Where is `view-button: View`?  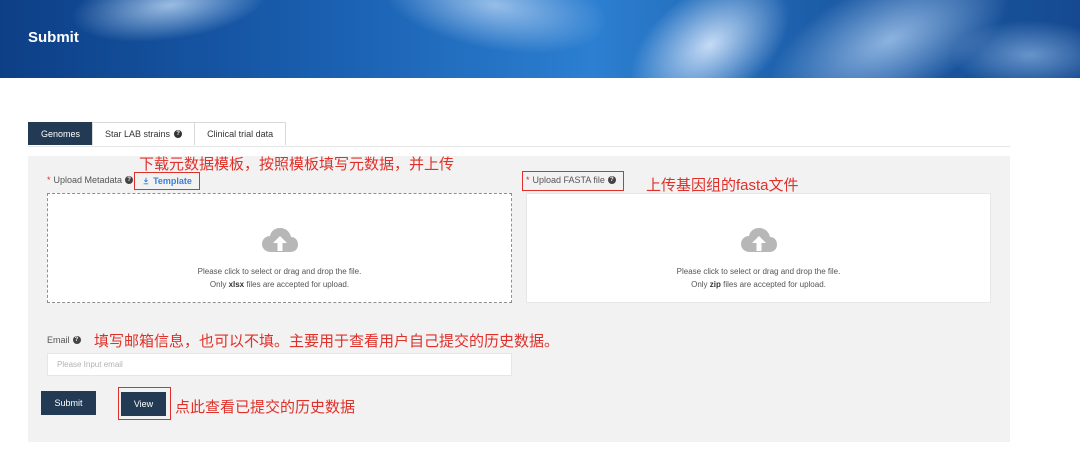
view-button: View is located at coordinates (143, 404).